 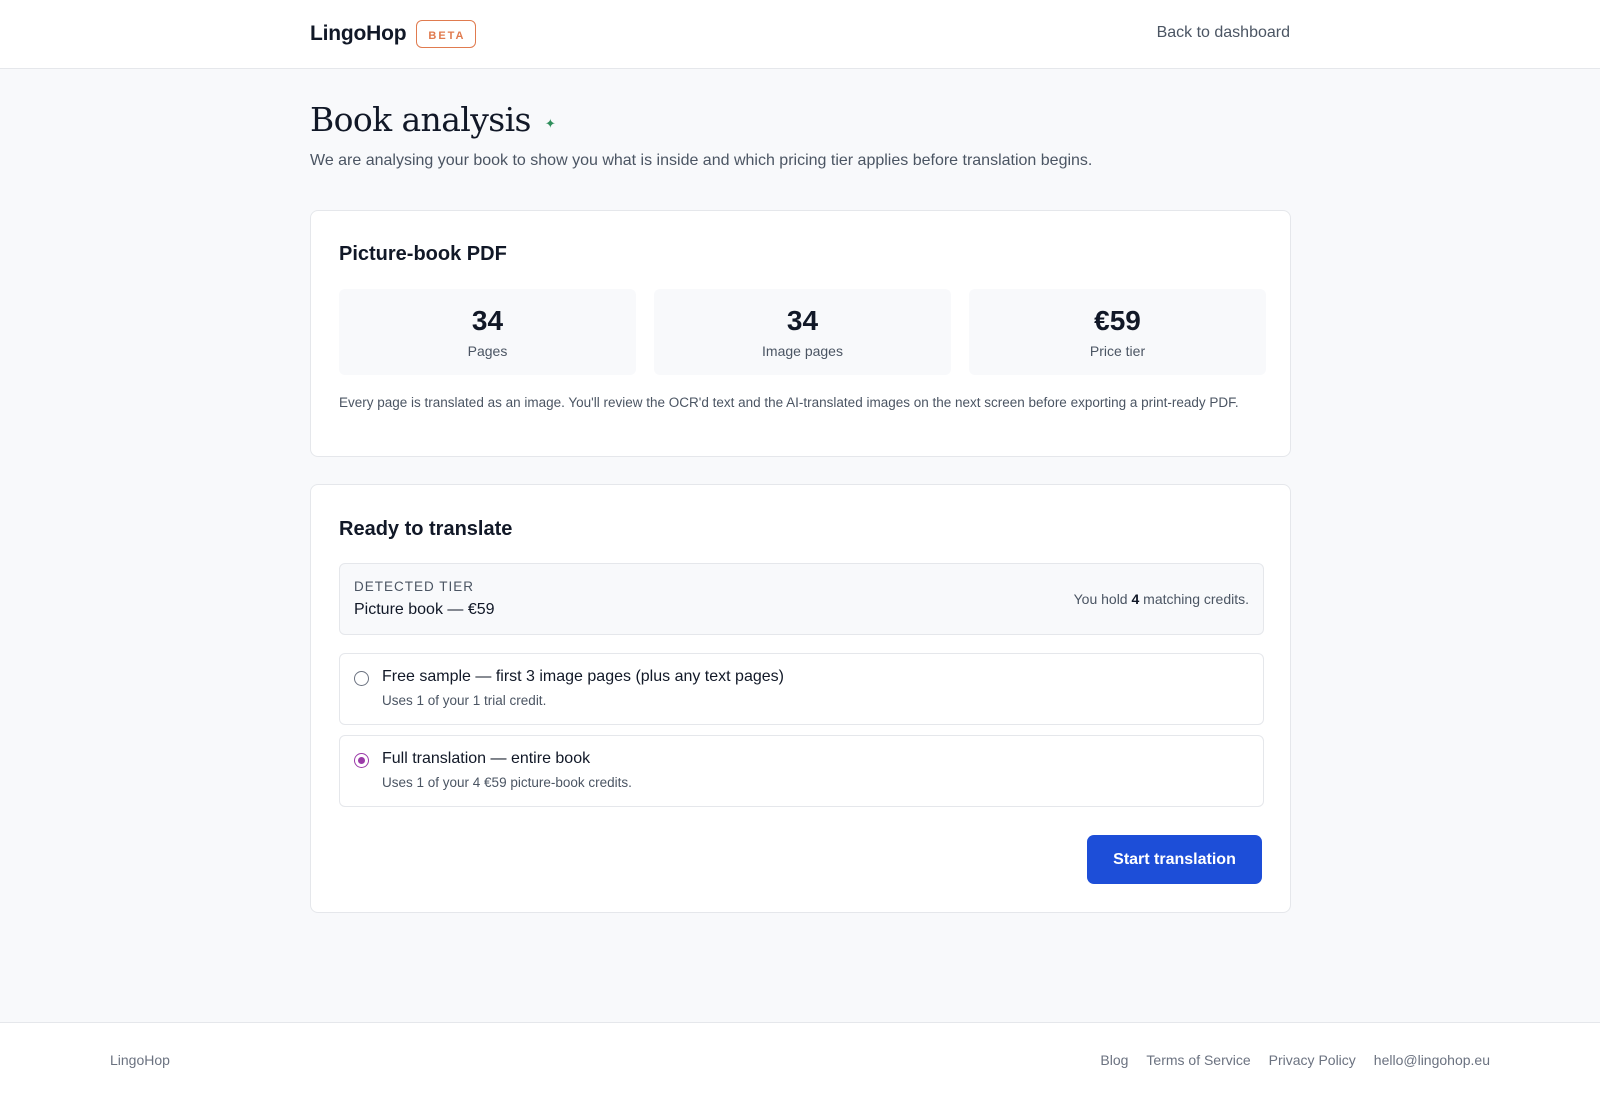 I want to click on back-to-dashboard-link: Back to dashboard, so click(x=1223, y=33).